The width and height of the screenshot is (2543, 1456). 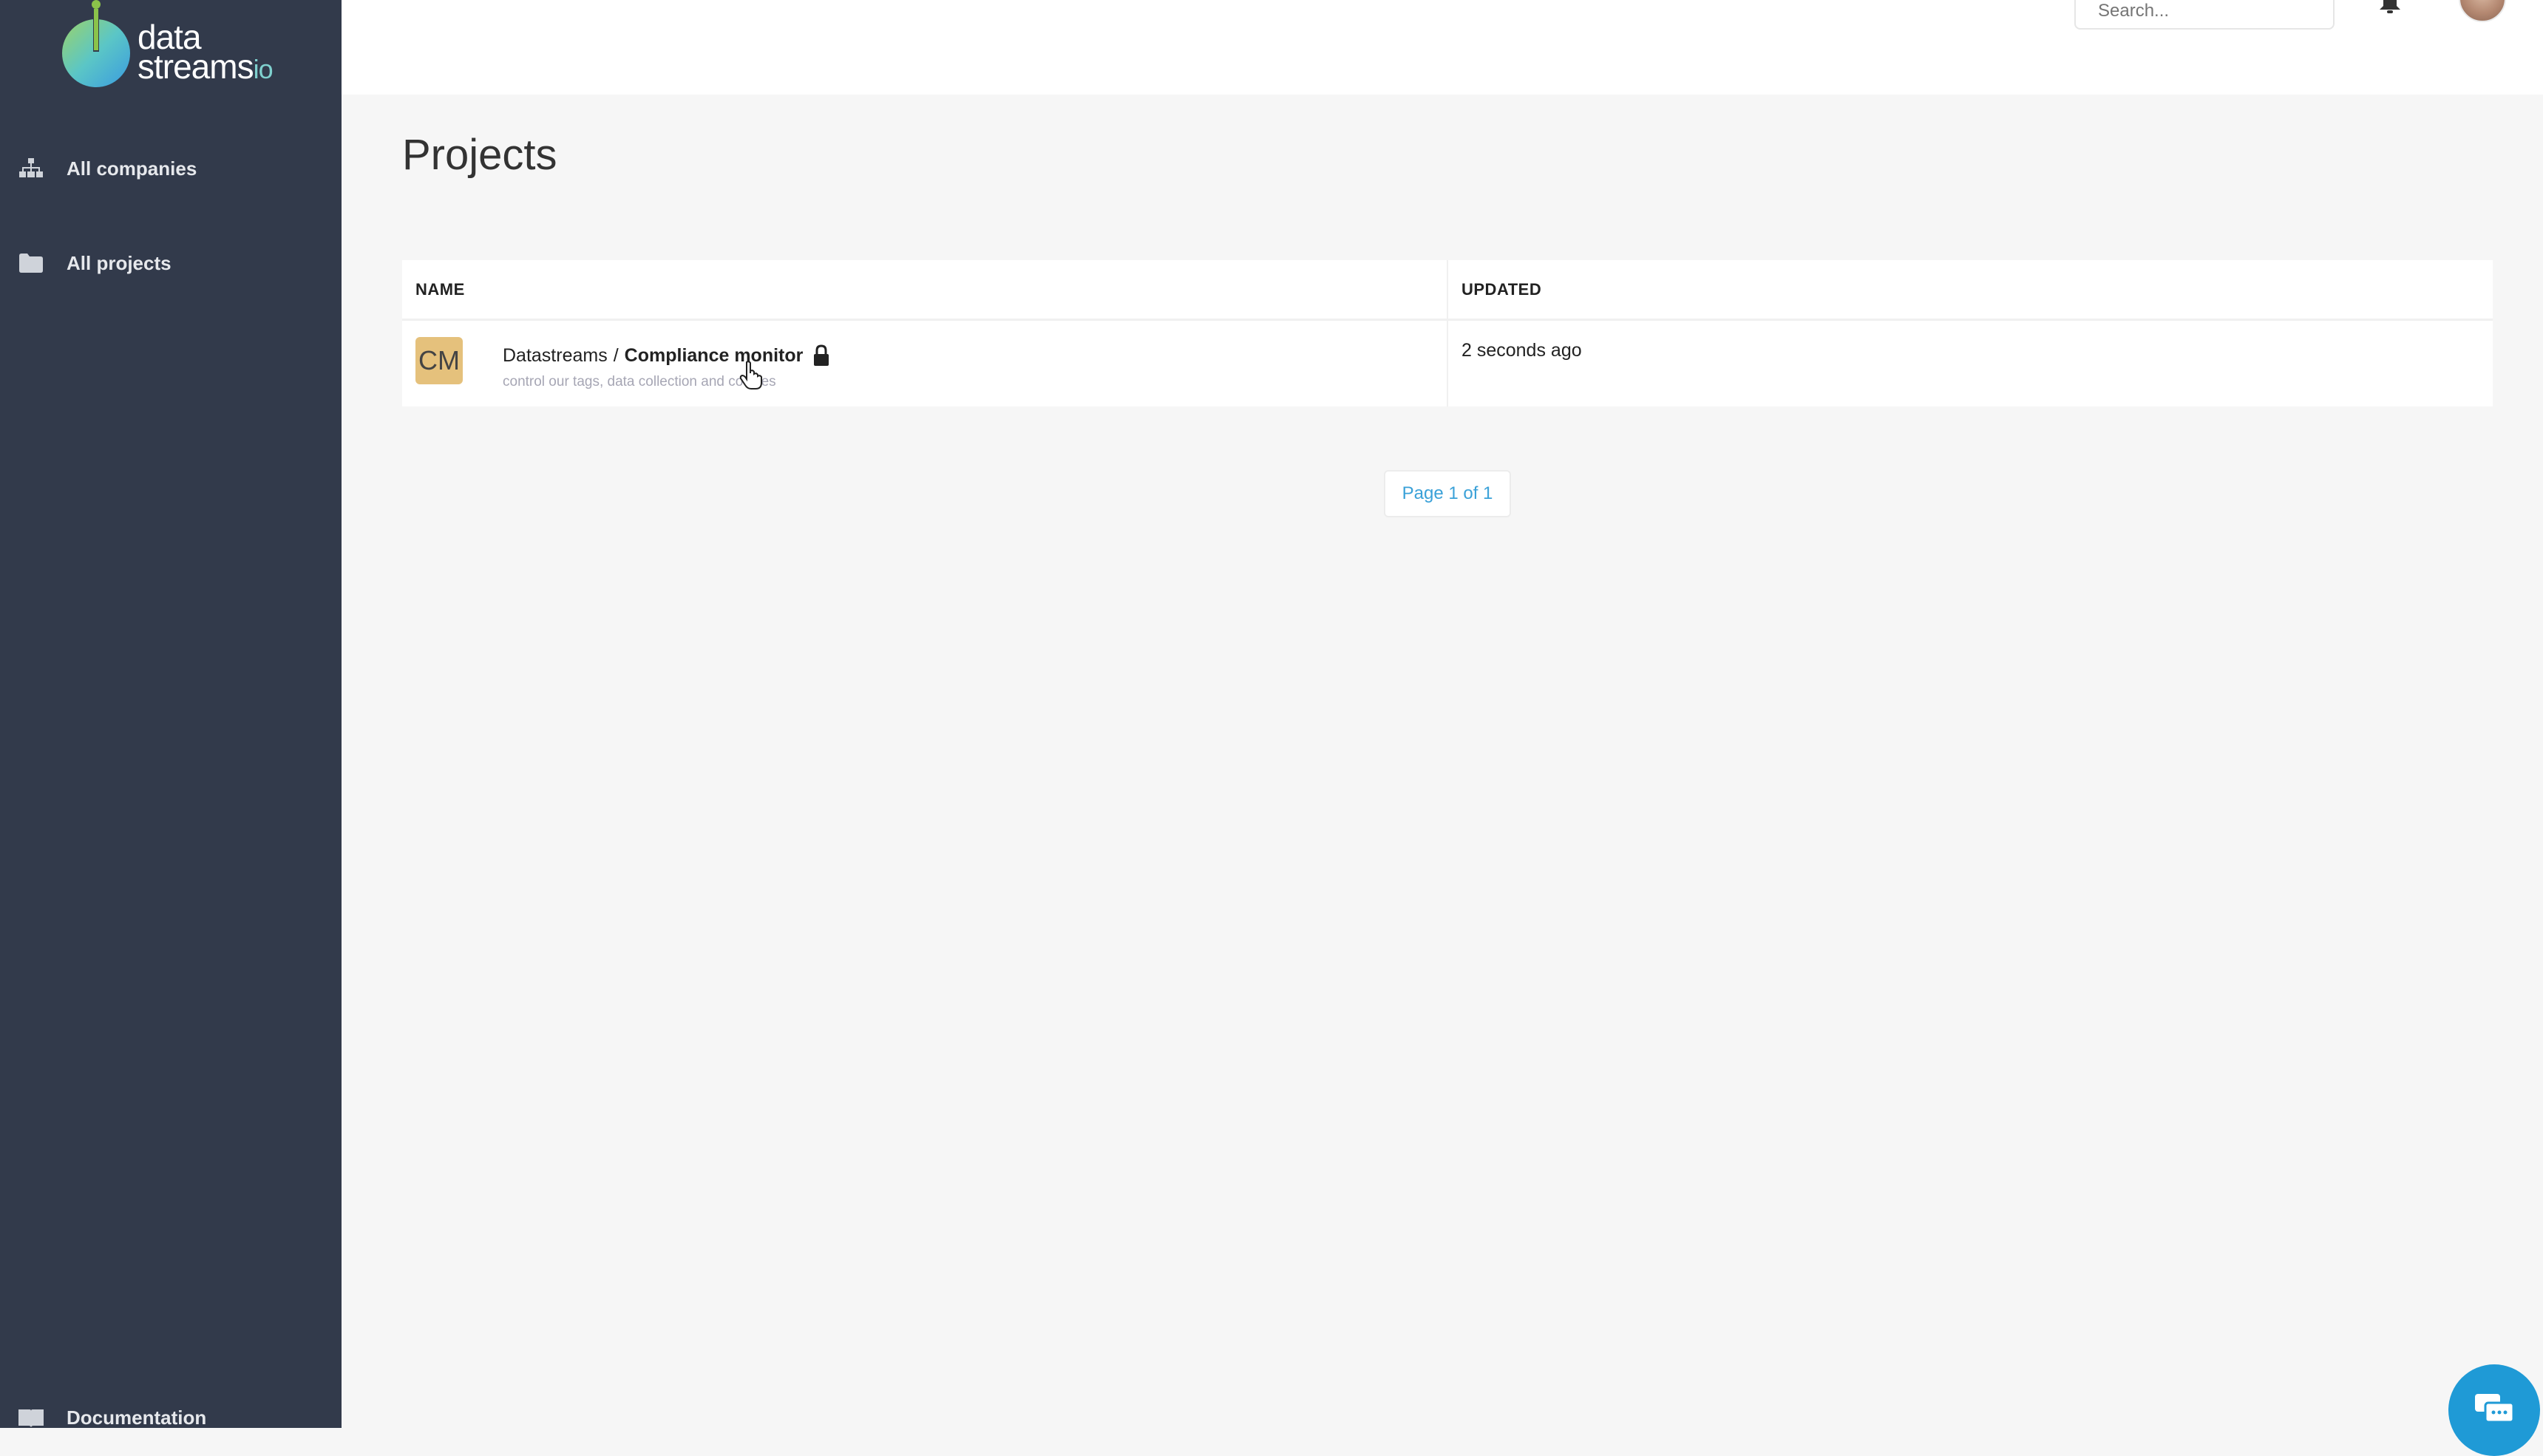 What do you see at coordinates (2390, 7) in the screenshot?
I see `bell-icon` at bounding box center [2390, 7].